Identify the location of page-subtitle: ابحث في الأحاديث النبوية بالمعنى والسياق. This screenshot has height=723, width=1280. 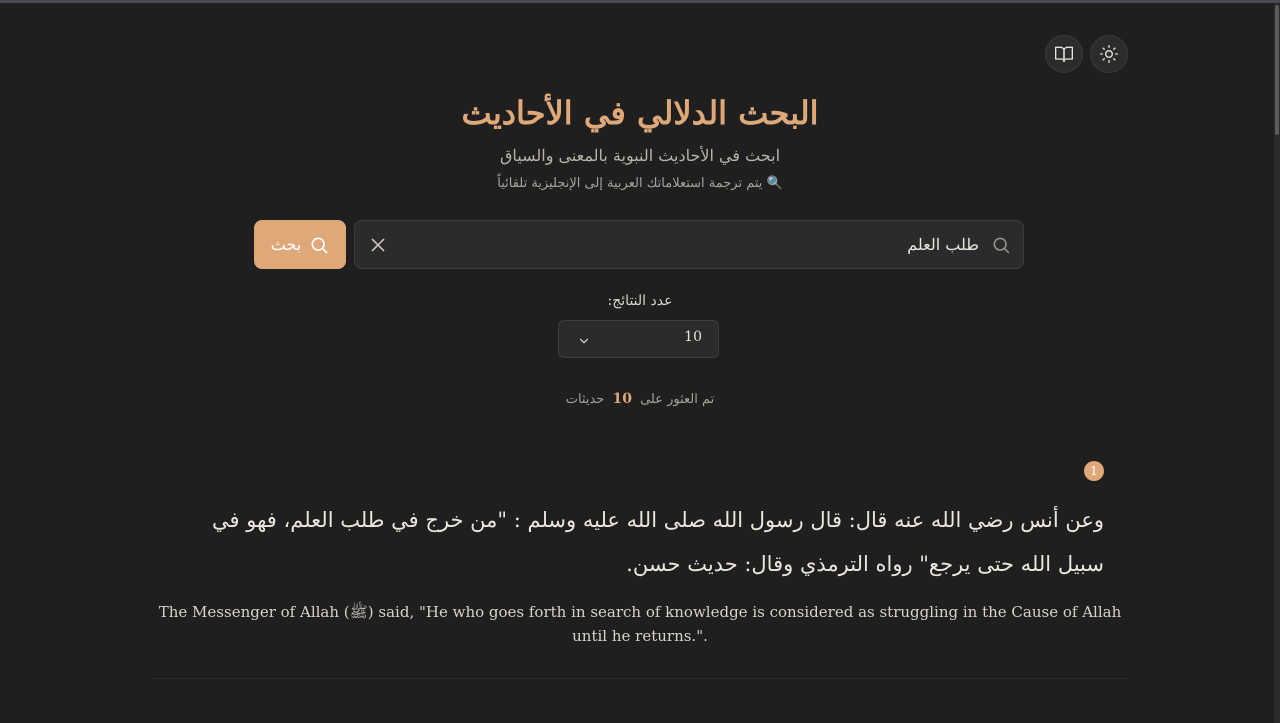
(640, 155).